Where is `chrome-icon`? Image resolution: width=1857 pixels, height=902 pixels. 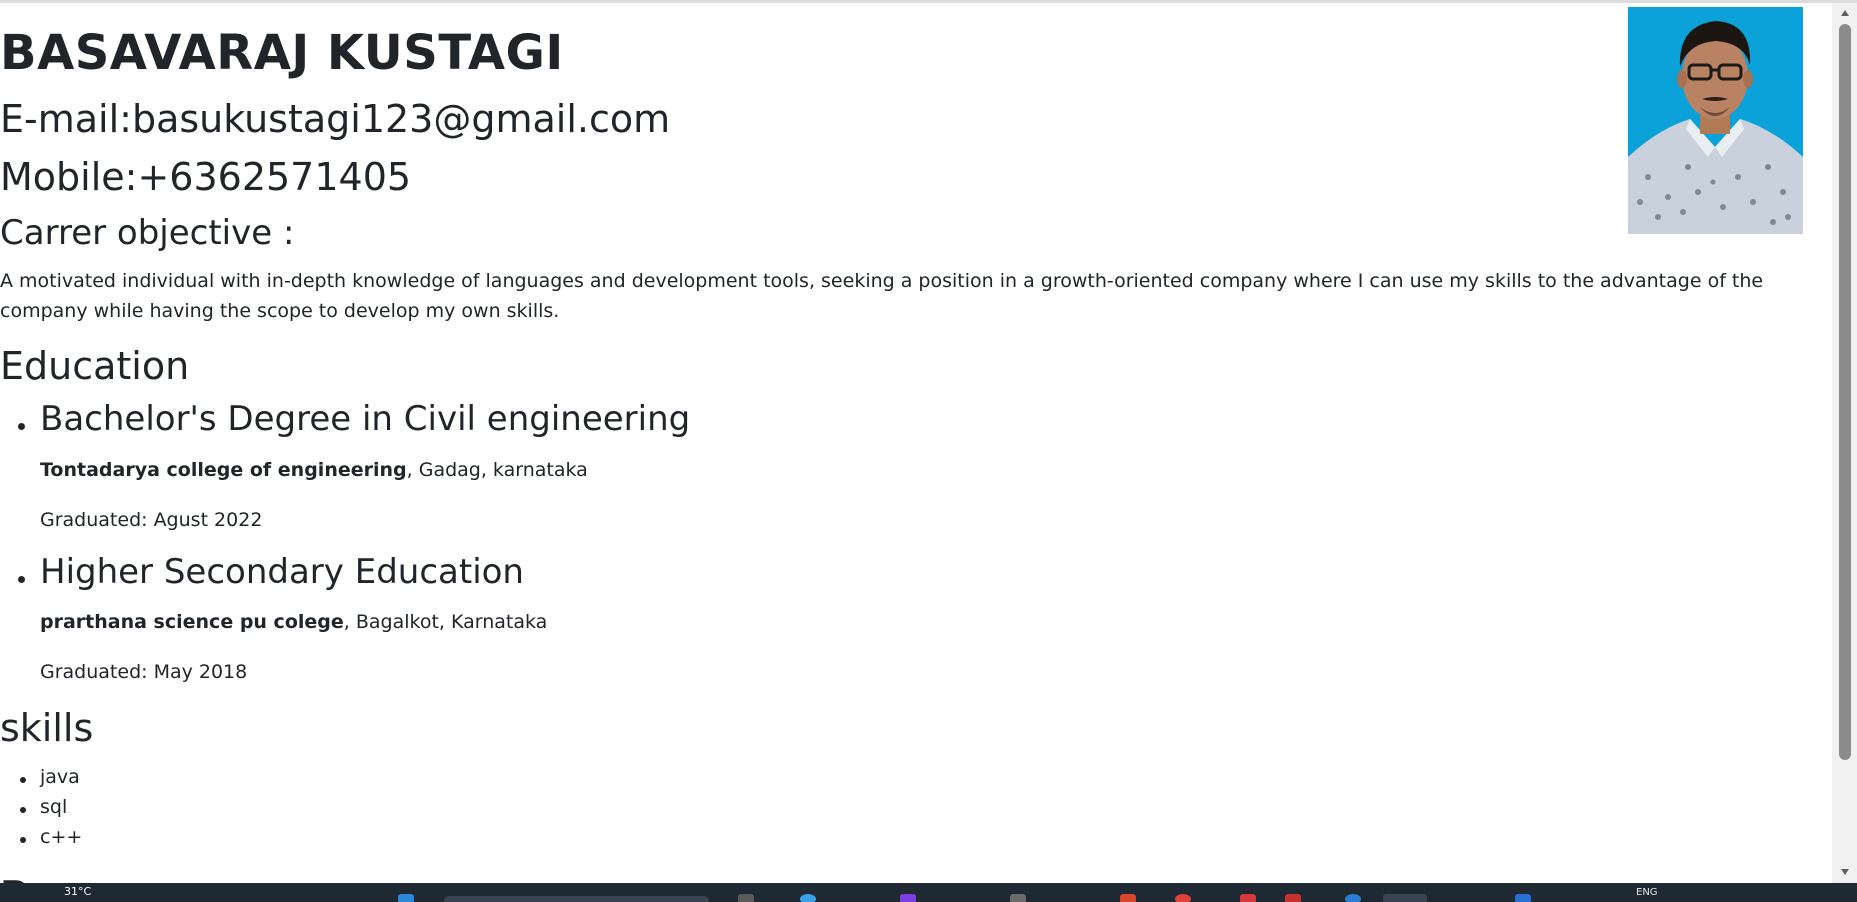
chrome-icon is located at coordinates (1183, 898).